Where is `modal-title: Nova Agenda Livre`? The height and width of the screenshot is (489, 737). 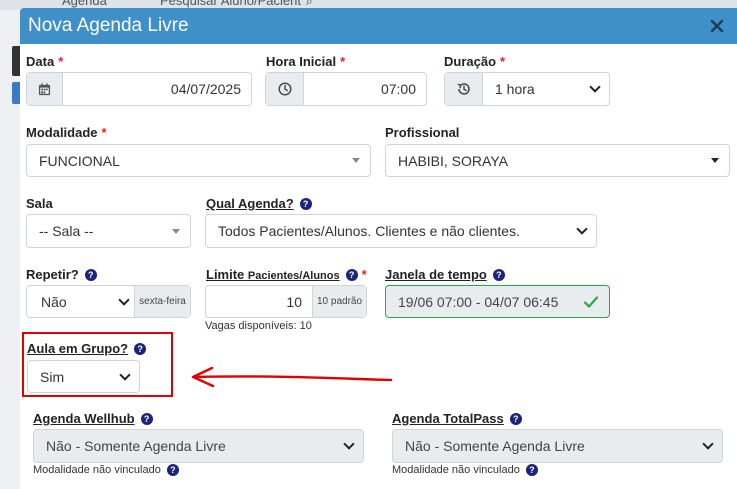
modal-title: Nova Agenda Livre is located at coordinates (108, 25).